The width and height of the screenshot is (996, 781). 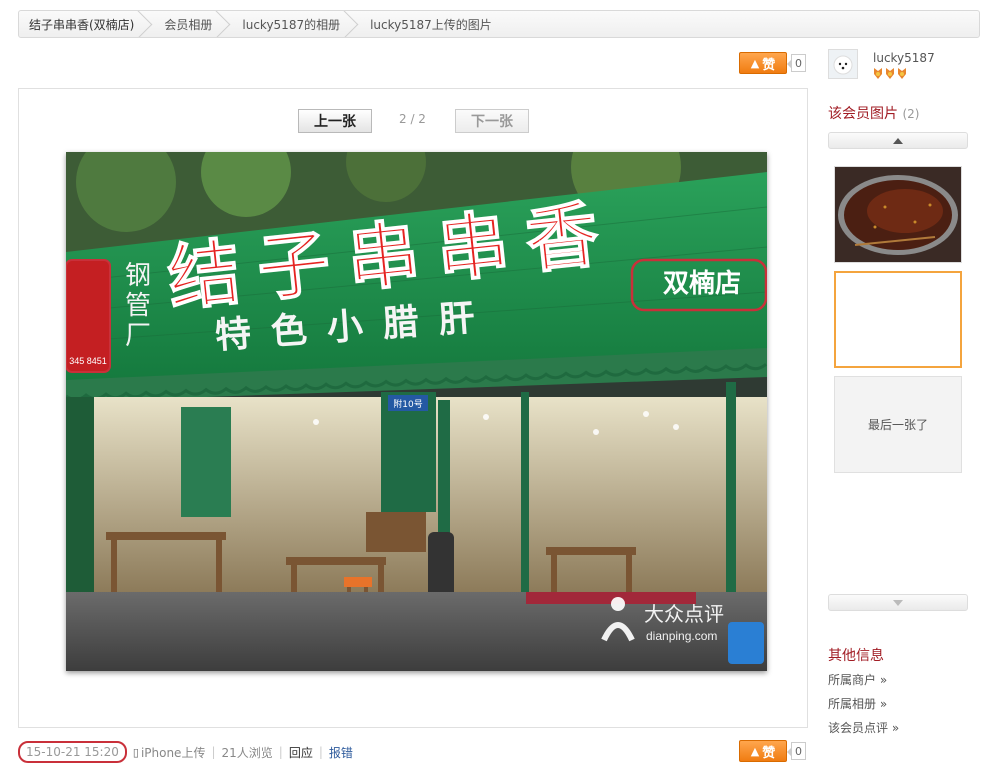 I want to click on upload-timestamp: 15-10-21 15:20, so click(x=72, y=752).